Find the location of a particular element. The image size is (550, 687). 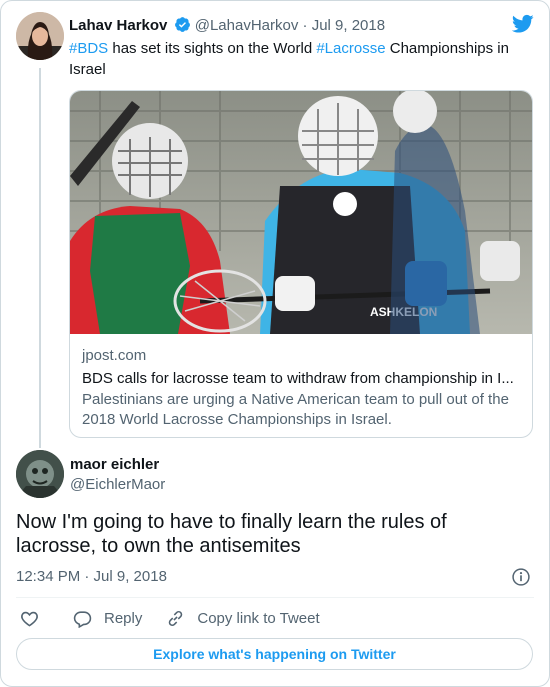

tweet-text-segment: has set its sights on the World is located at coordinates (212, 48).